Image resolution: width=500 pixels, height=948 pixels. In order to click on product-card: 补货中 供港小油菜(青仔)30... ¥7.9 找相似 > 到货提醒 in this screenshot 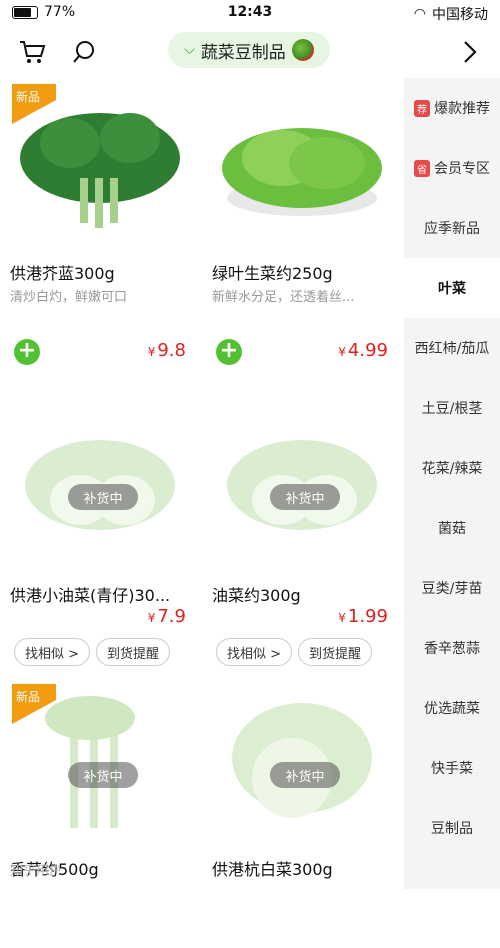, I will do `click(100, 535)`.